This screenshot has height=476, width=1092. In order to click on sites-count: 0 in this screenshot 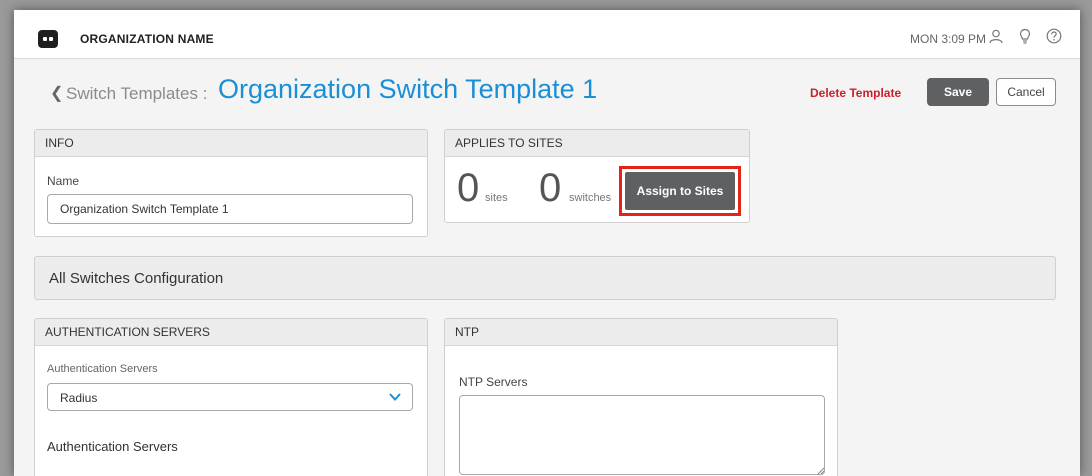, I will do `click(468, 188)`.